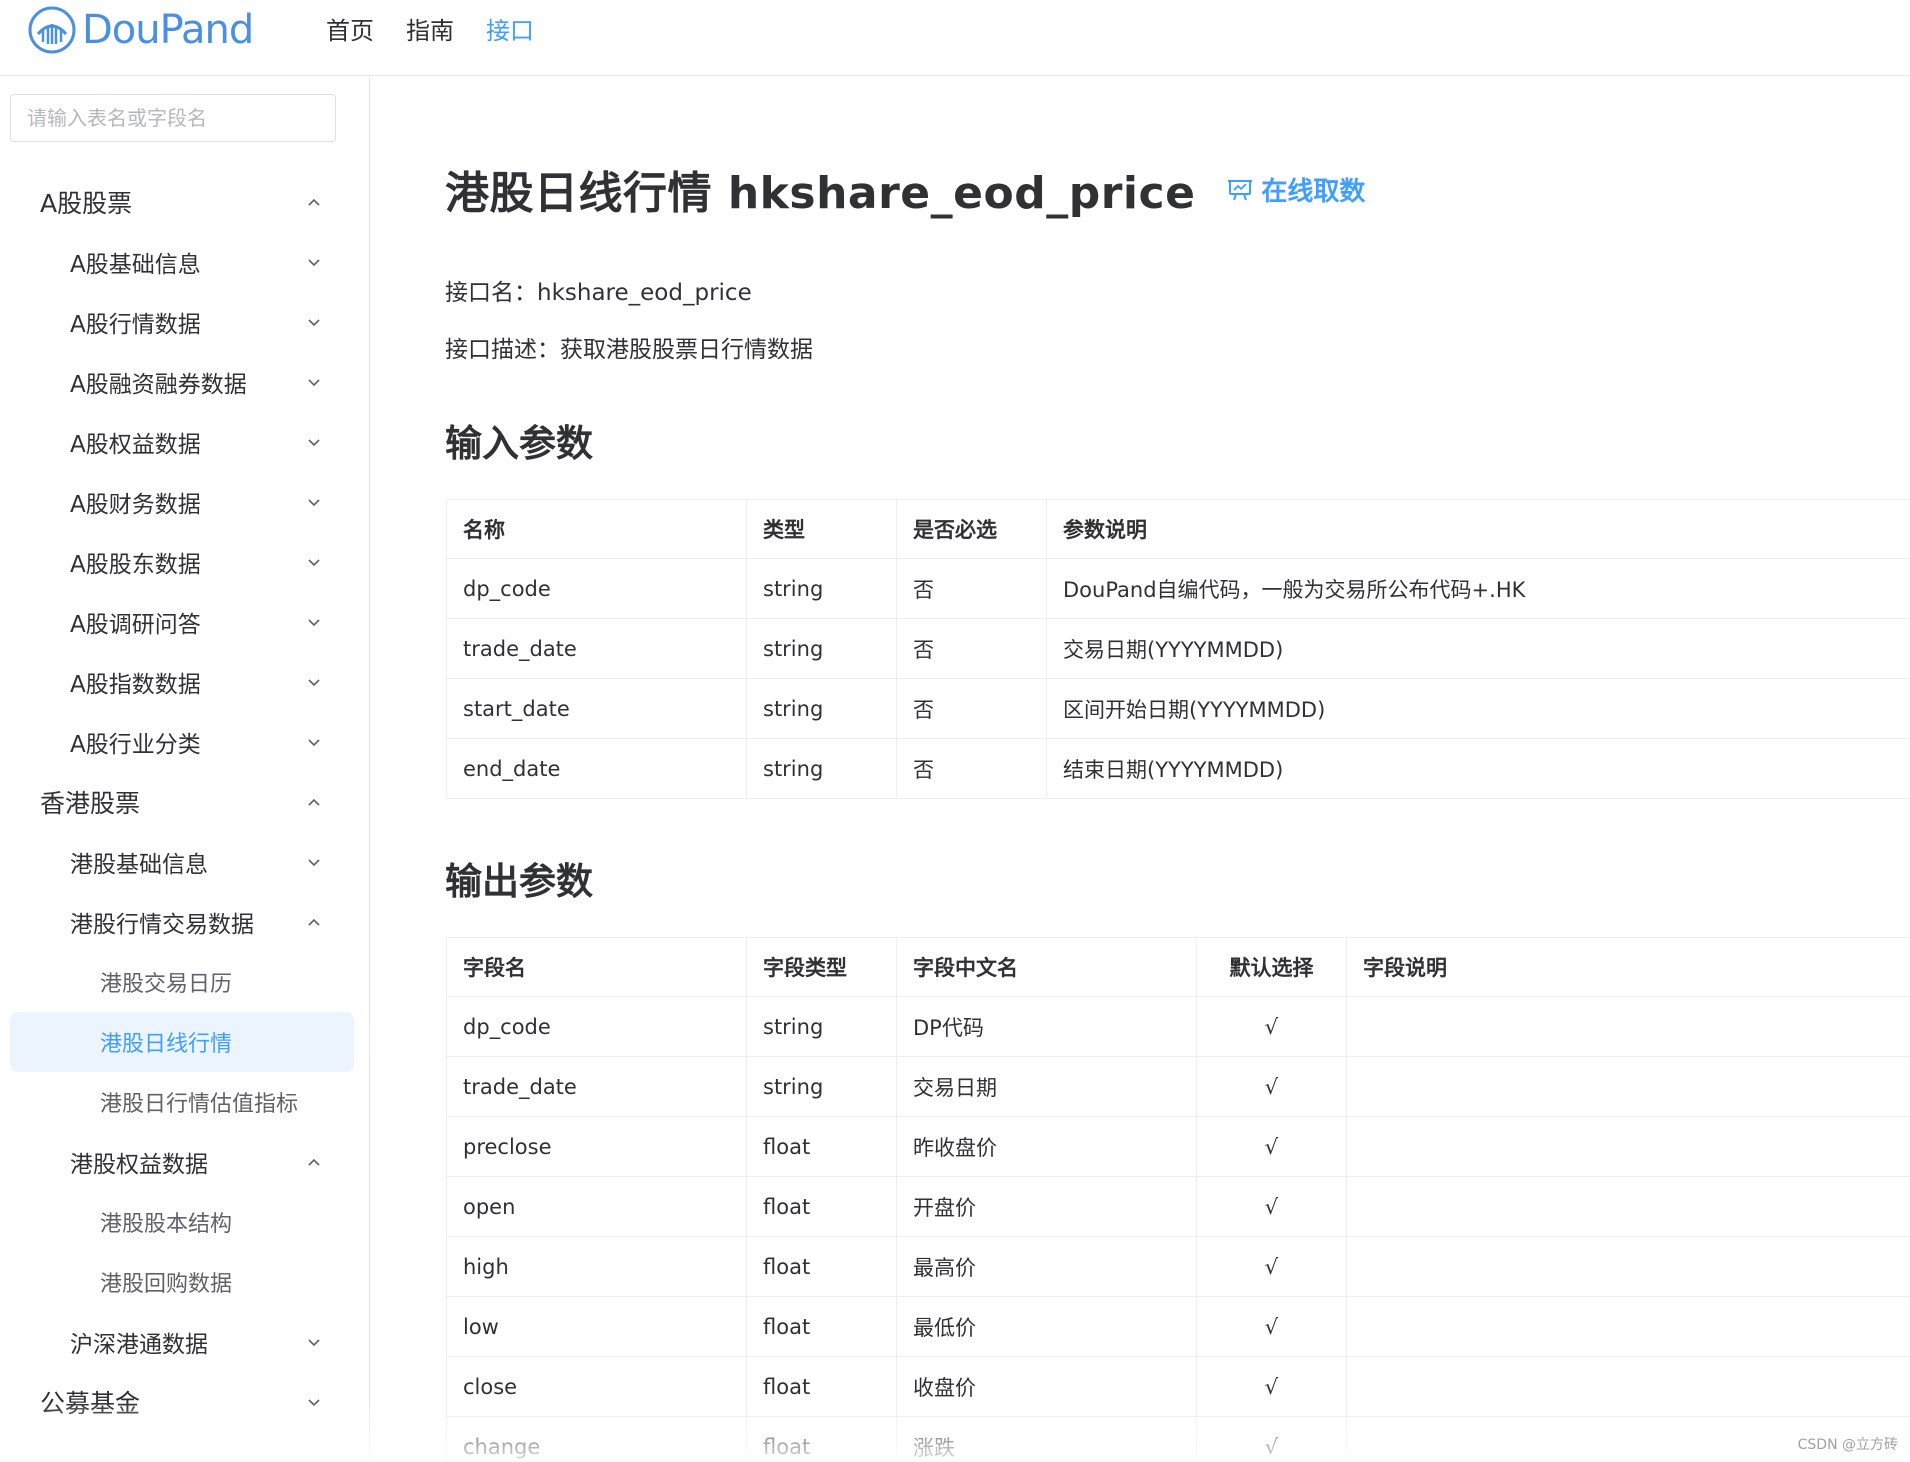  I want to click on sidebar-item: A股行情数据, so click(184, 322).